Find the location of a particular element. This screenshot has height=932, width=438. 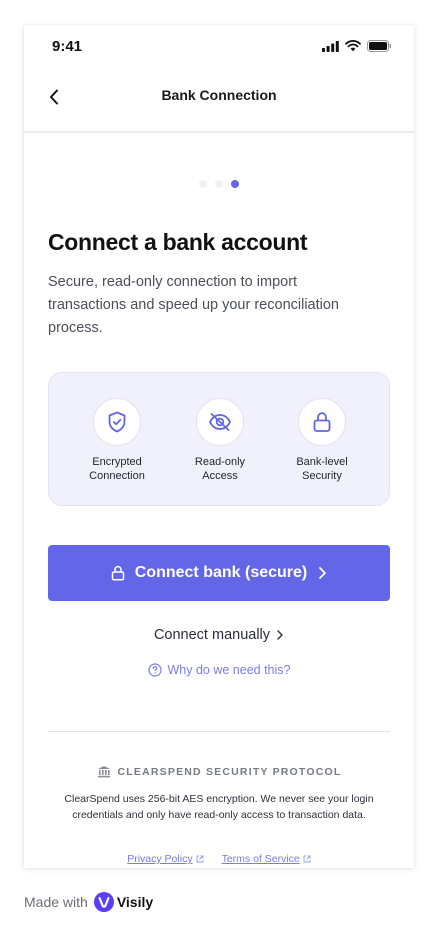

security-protocol-label: CLEARSPEND SECURITY PROTOCOL is located at coordinates (229, 771).